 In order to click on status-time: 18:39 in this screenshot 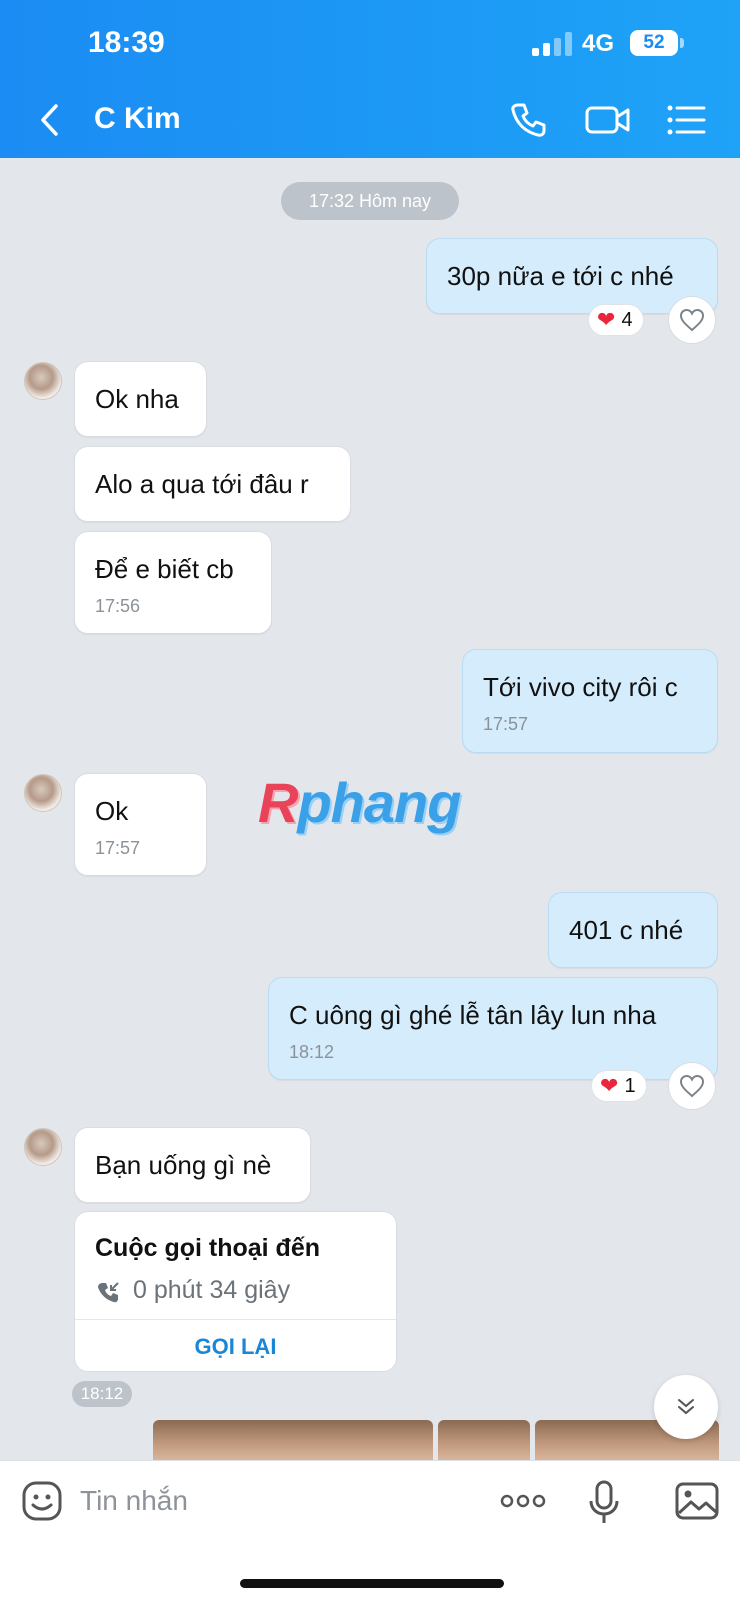, I will do `click(126, 42)`.